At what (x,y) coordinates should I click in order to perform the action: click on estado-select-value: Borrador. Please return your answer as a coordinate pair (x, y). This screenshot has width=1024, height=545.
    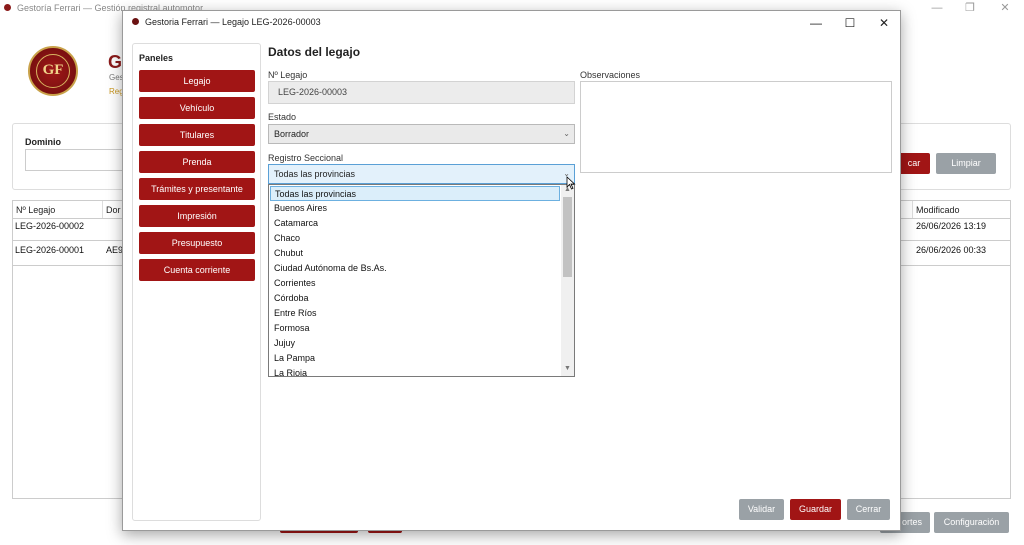
    Looking at the image, I should click on (292, 134).